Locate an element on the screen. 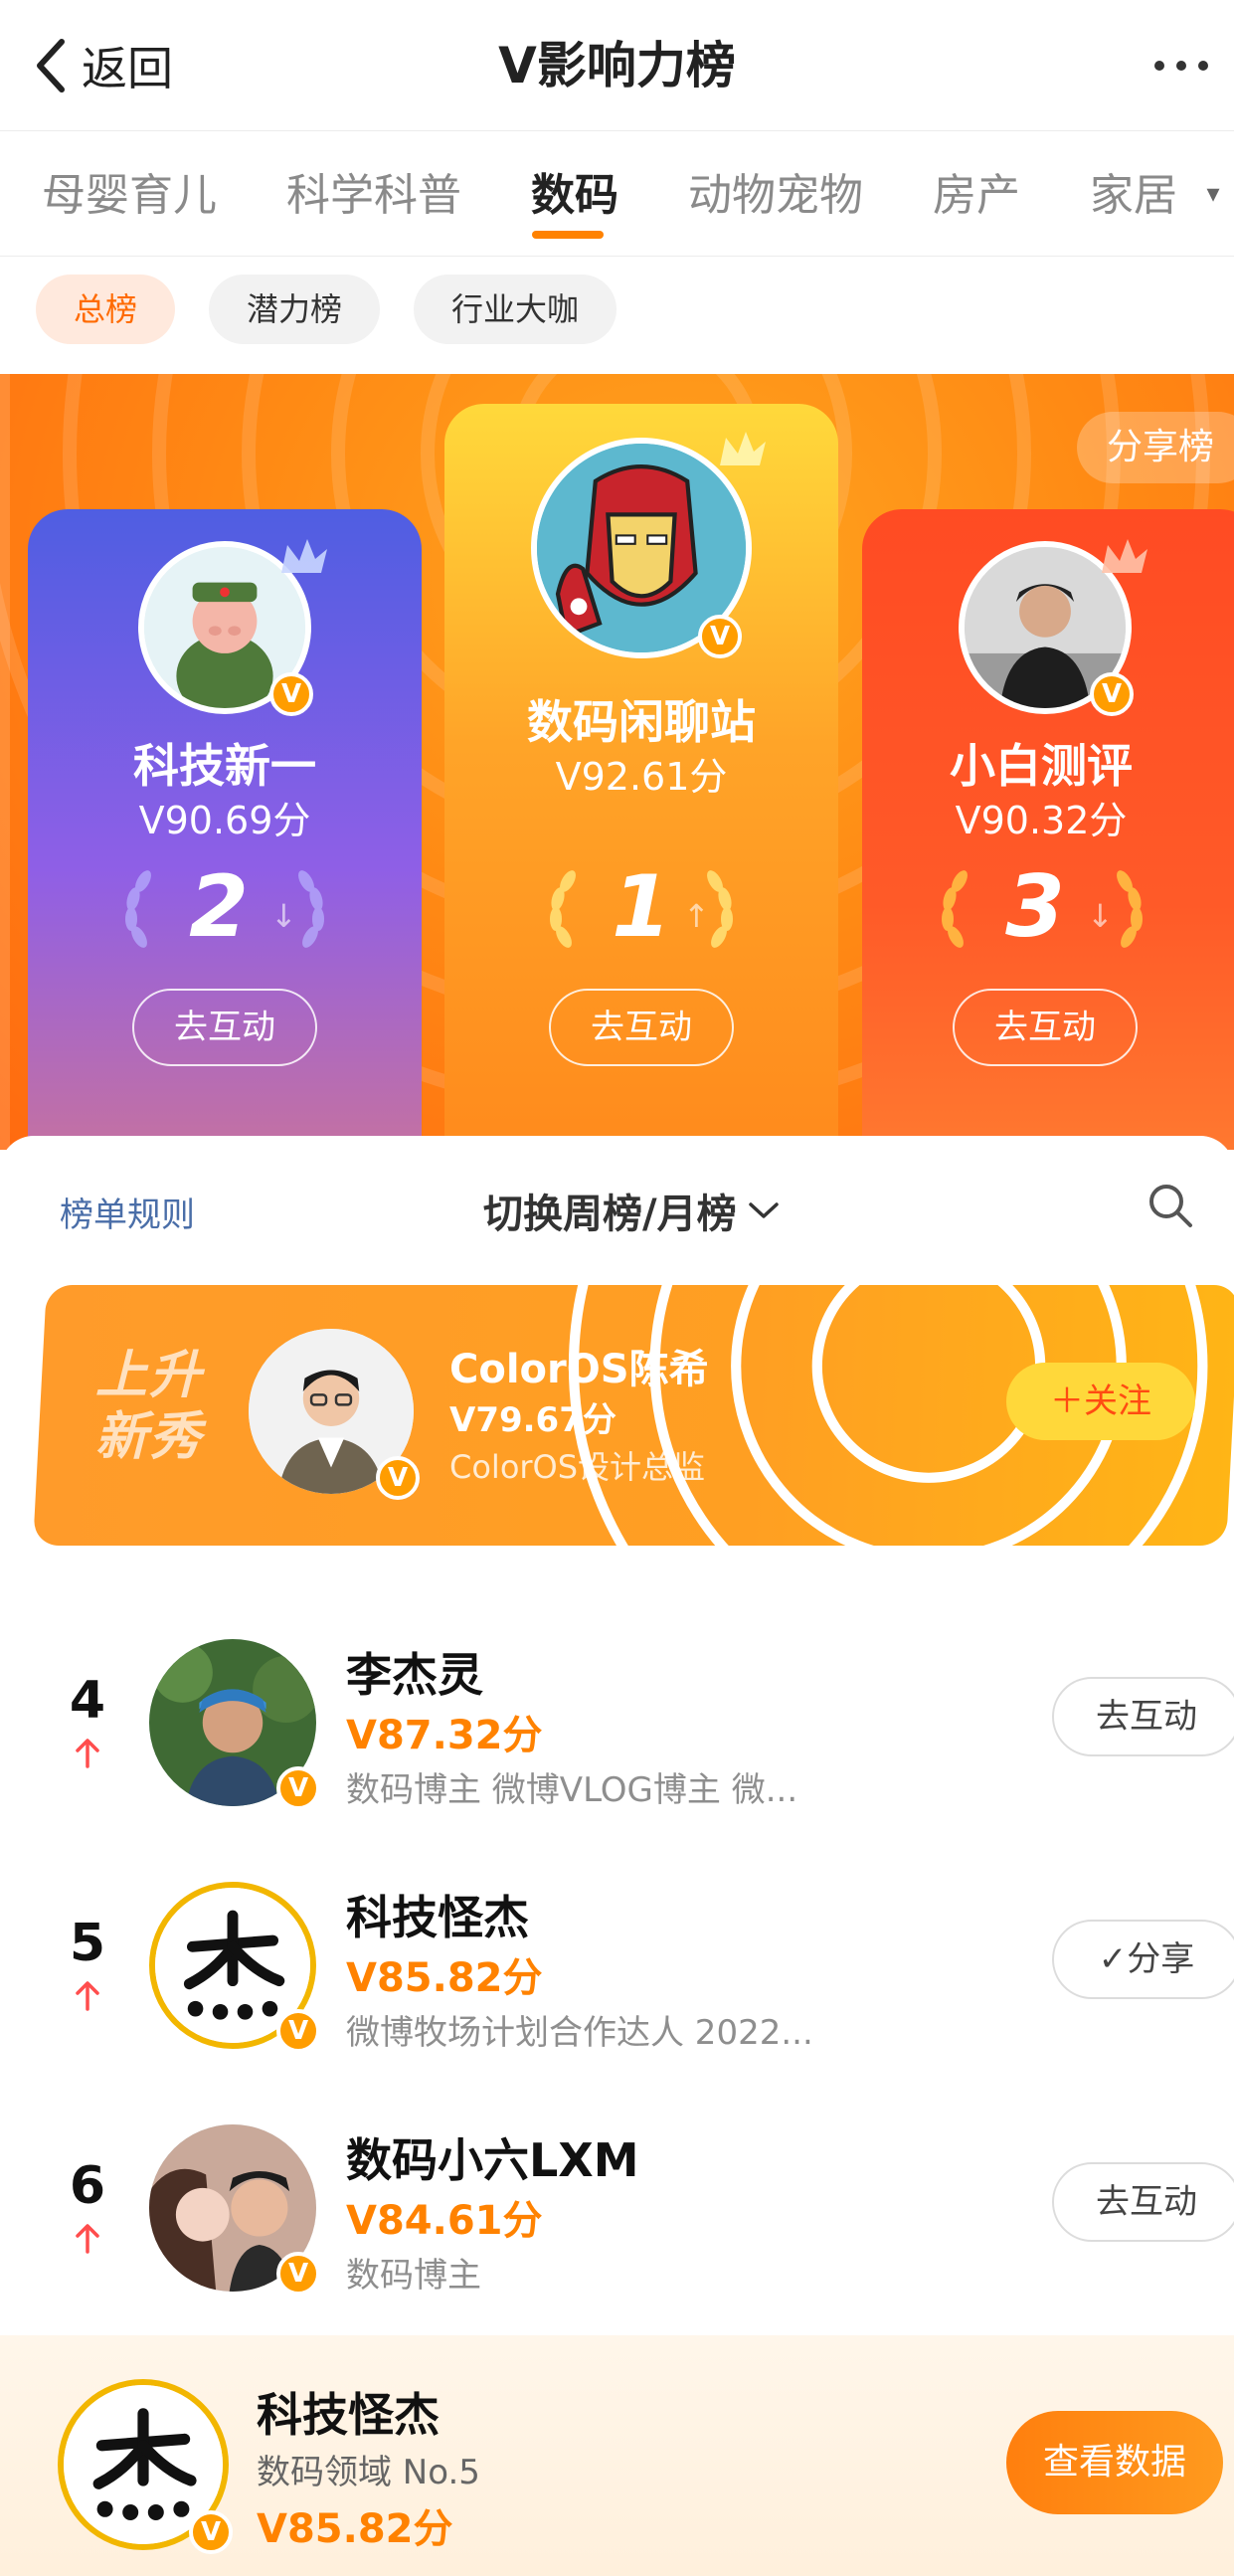  list-item-score: V84.61分 is located at coordinates (444, 2221).